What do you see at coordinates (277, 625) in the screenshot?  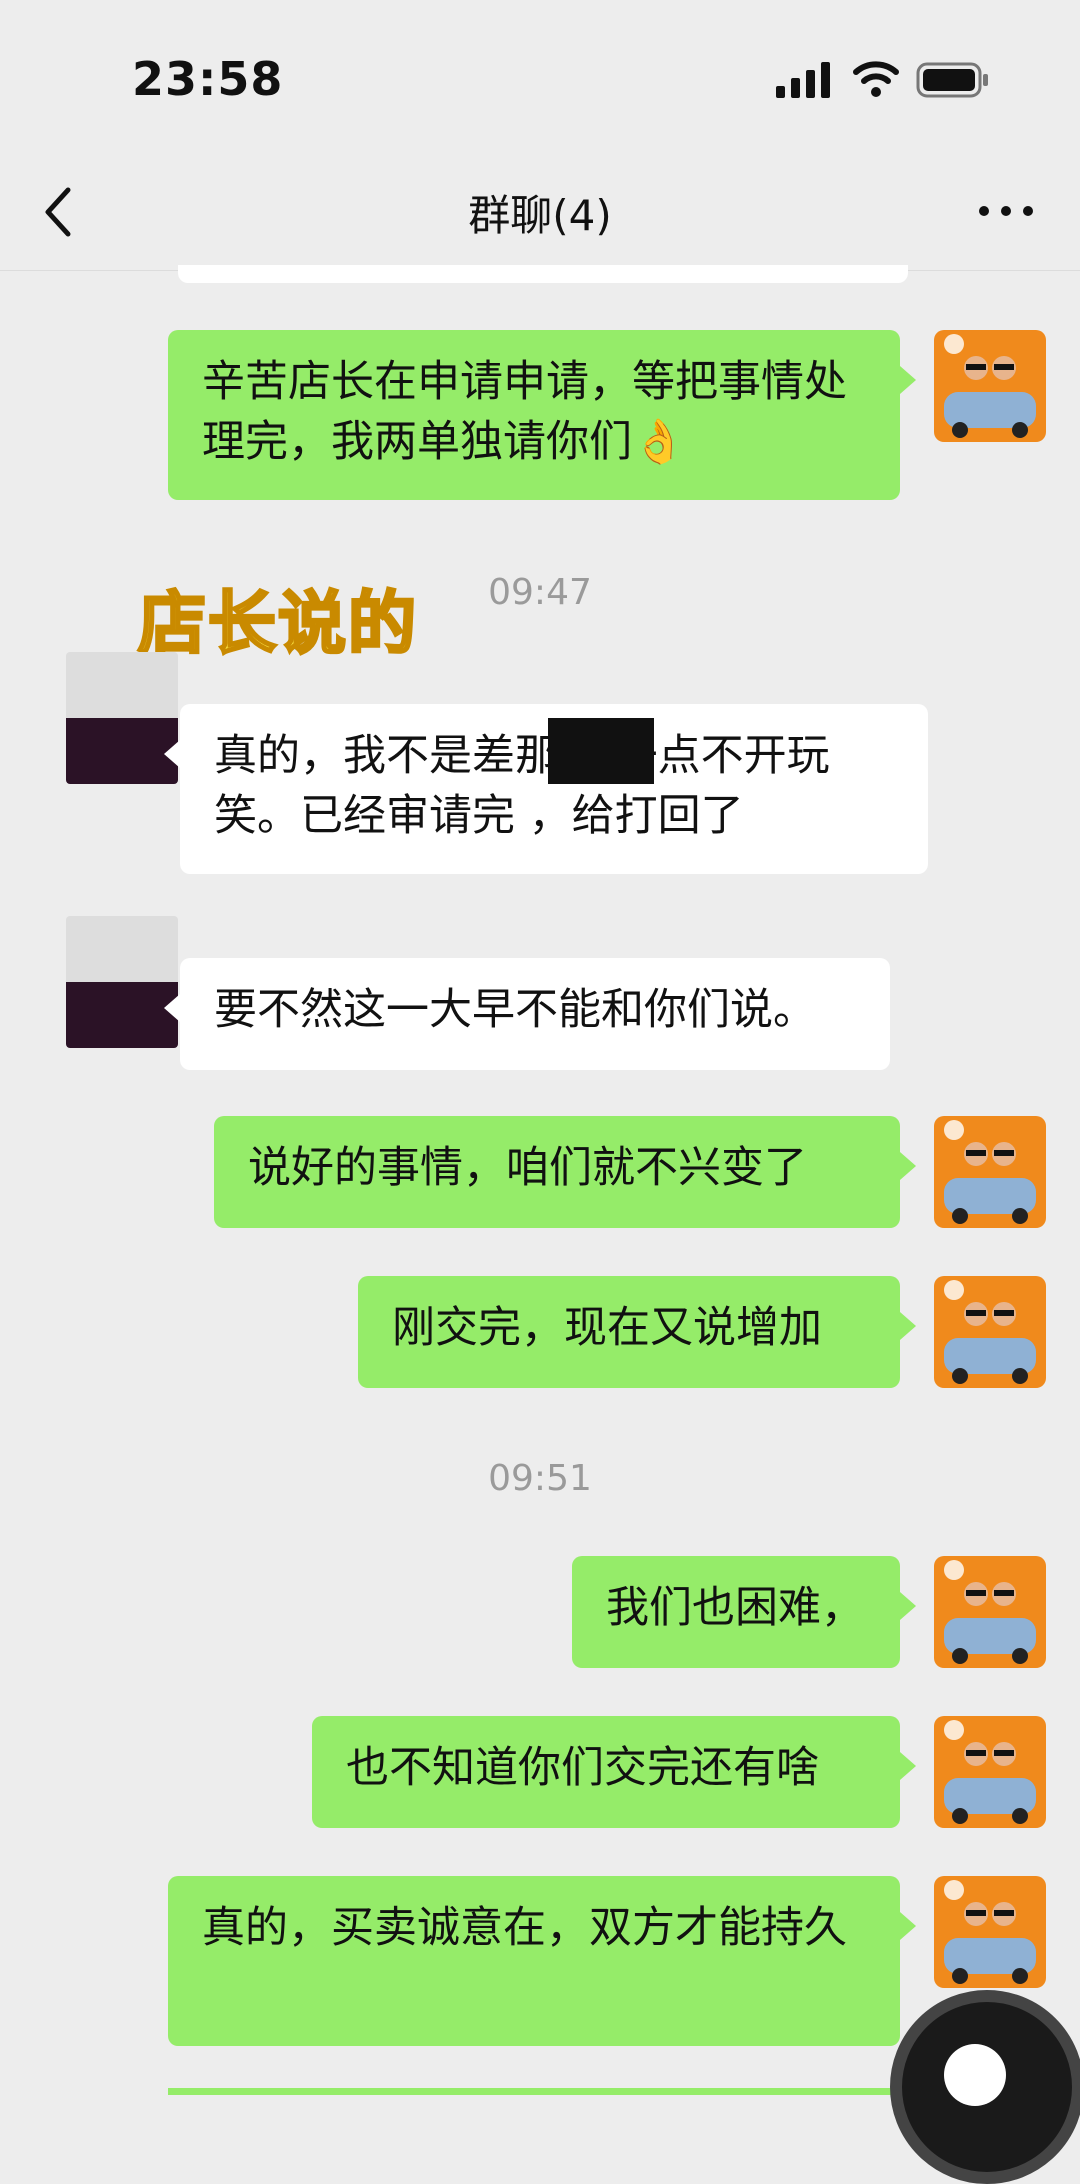 I see `overlay-sticker-text: 店长说的` at bounding box center [277, 625].